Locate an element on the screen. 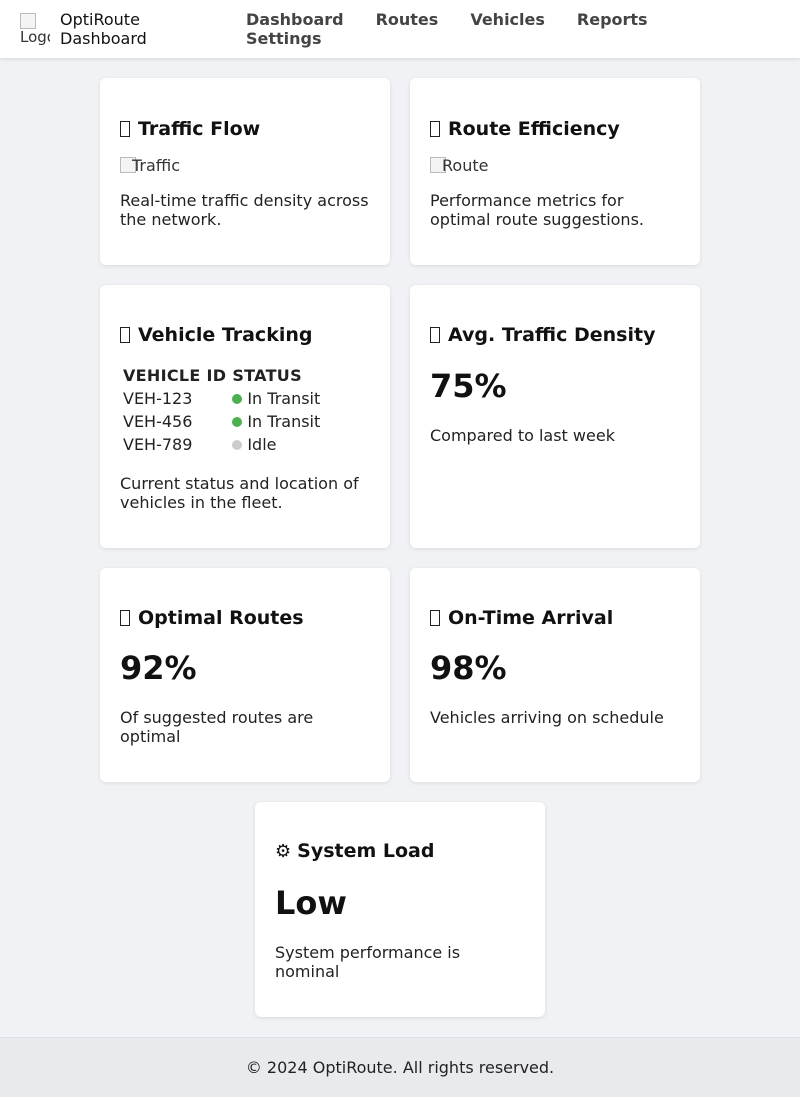 The height and width of the screenshot is (1097, 800). card-title: Optimal Routes is located at coordinates (212, 618).